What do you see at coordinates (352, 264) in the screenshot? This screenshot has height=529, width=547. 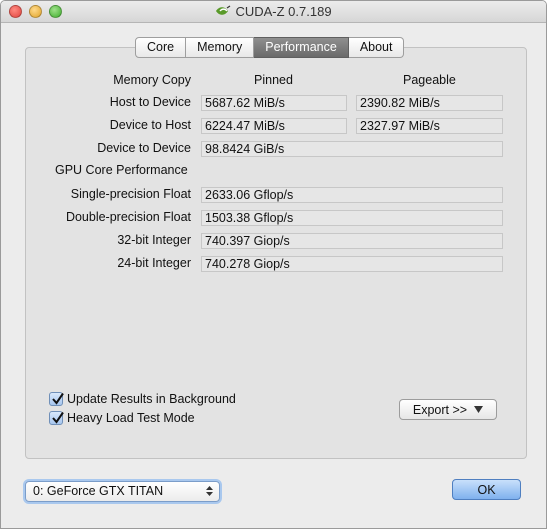 I see `int24-value: 740.278 Giop/s` at bounding box center [352, 264].